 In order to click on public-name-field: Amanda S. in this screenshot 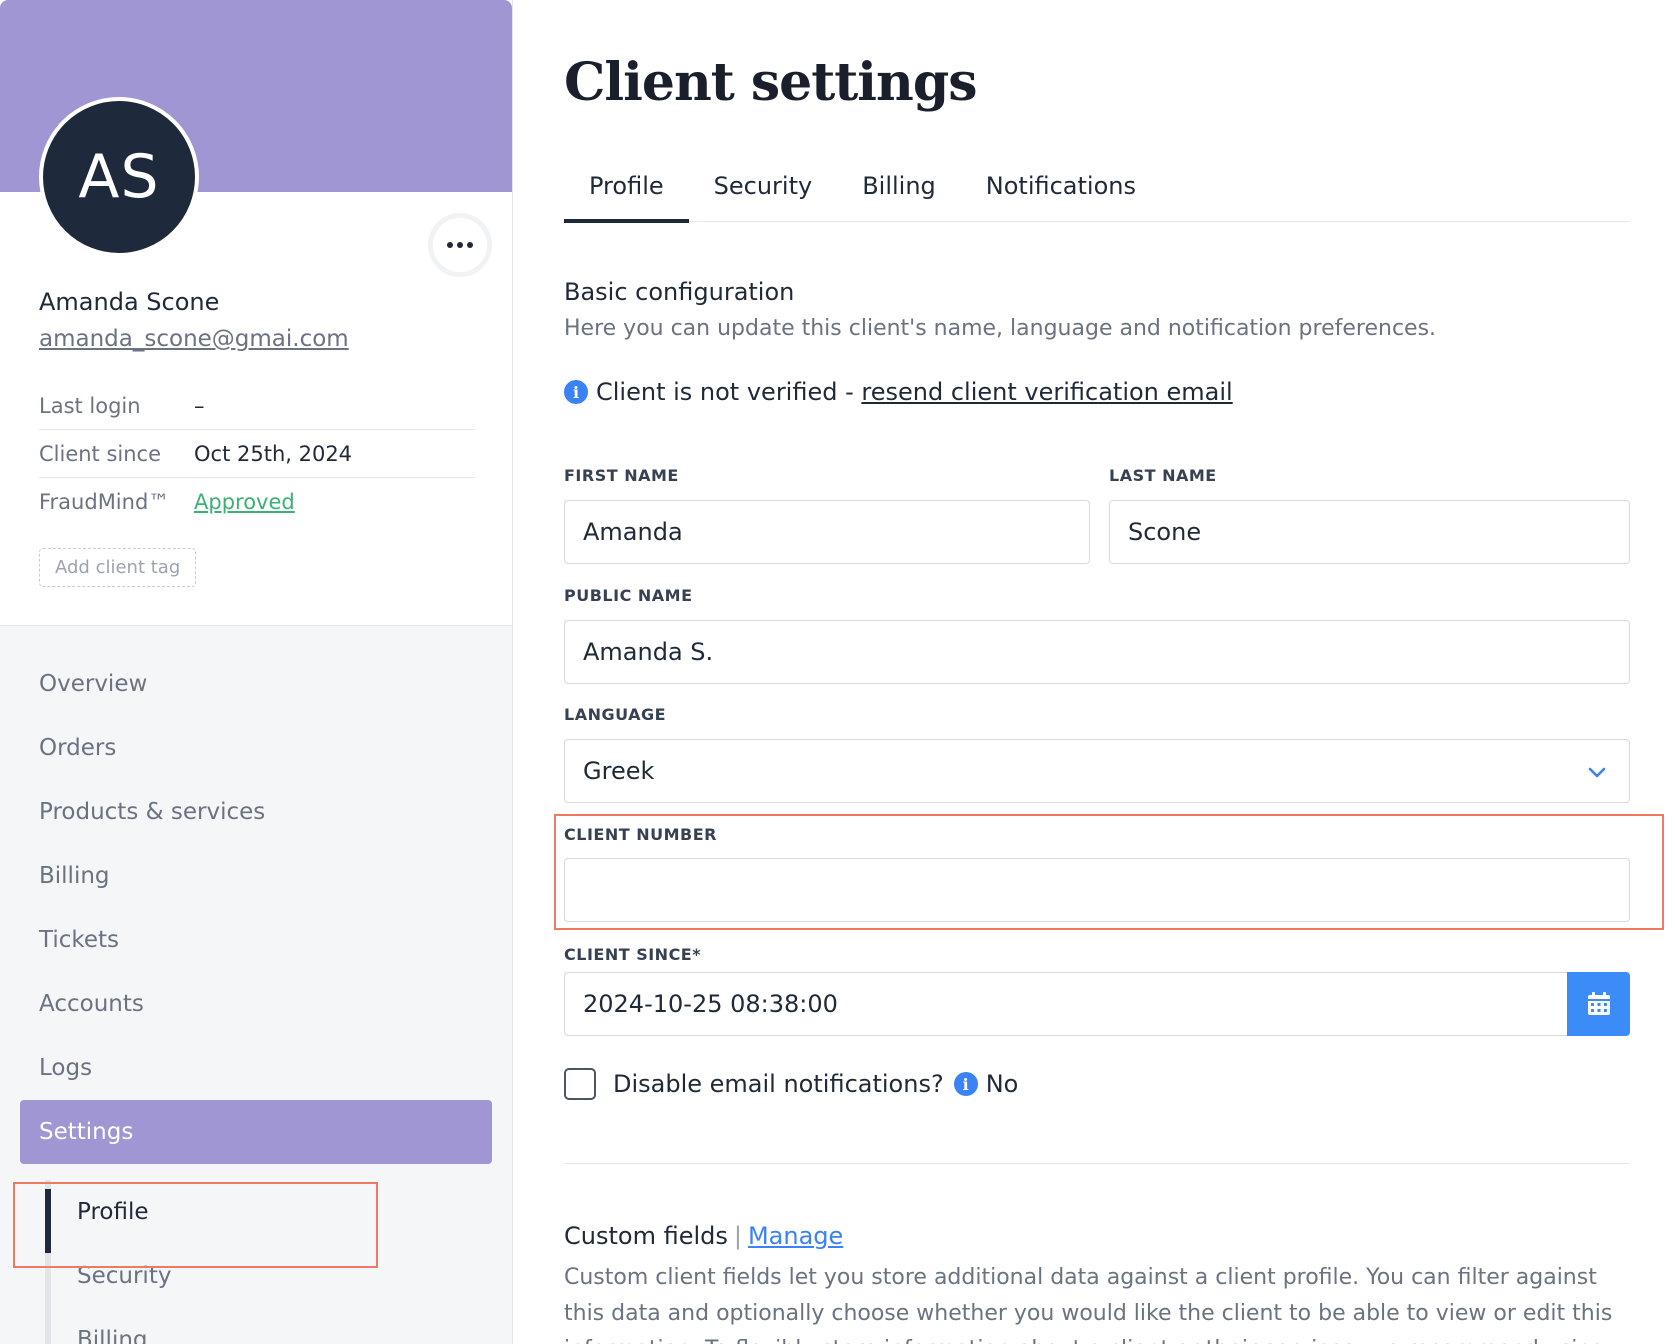, I will do `click(1097, 652)`.